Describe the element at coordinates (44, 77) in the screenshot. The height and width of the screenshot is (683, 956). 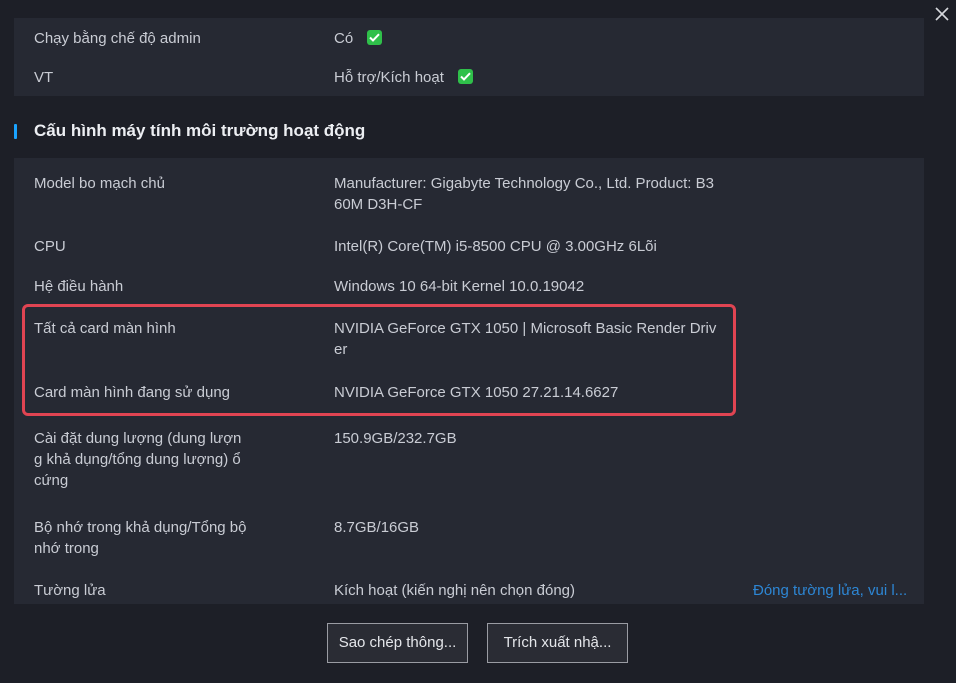
I see `row-label: VT` at that location.